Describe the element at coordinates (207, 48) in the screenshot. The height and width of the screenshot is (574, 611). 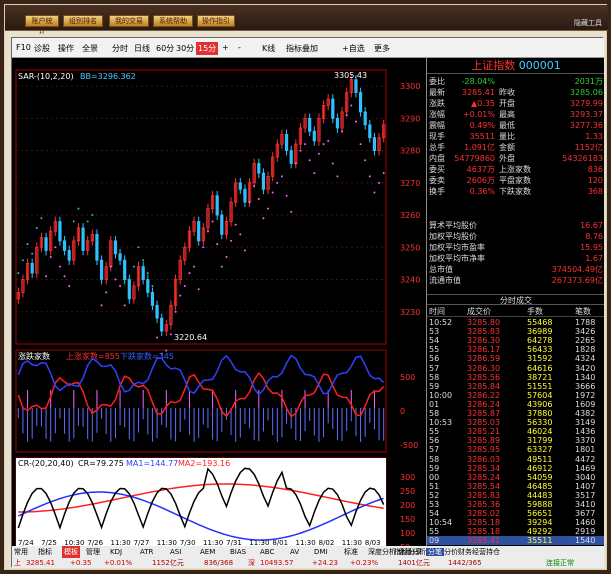
I see `tool-15min: 15分` at that location.